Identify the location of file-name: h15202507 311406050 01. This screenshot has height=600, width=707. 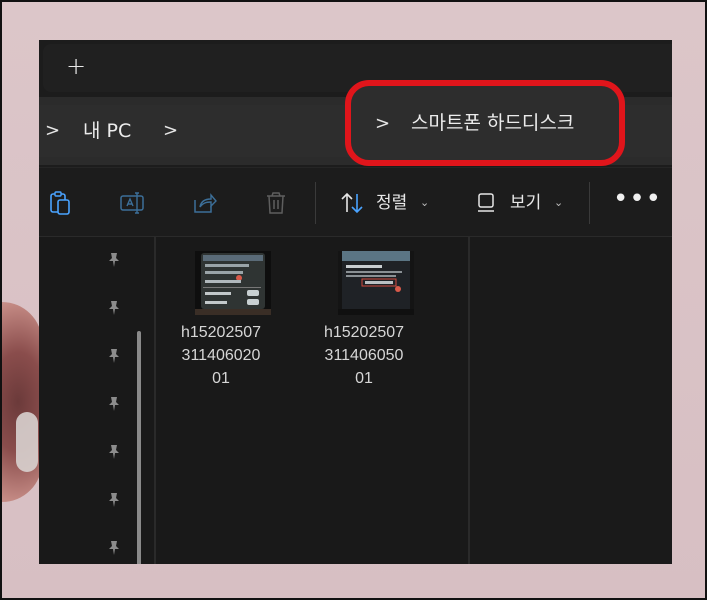
(364, 355).